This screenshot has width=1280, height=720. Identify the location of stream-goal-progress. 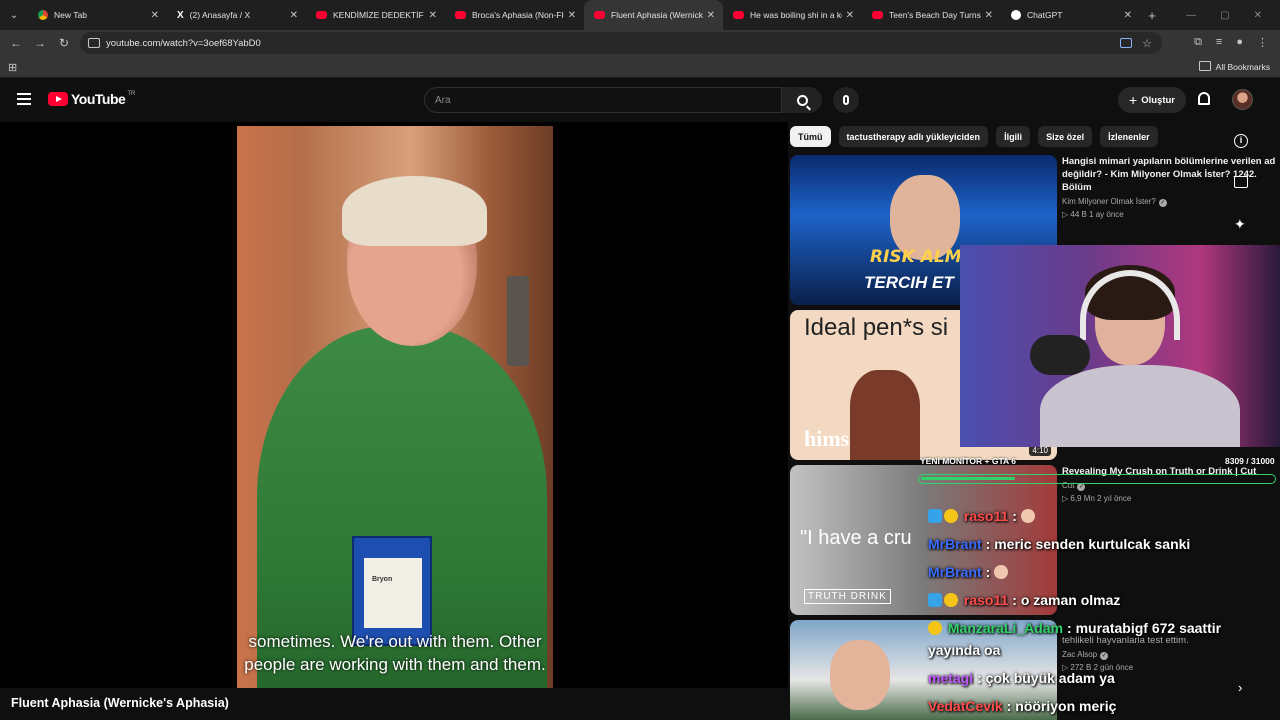
(1097, 479).